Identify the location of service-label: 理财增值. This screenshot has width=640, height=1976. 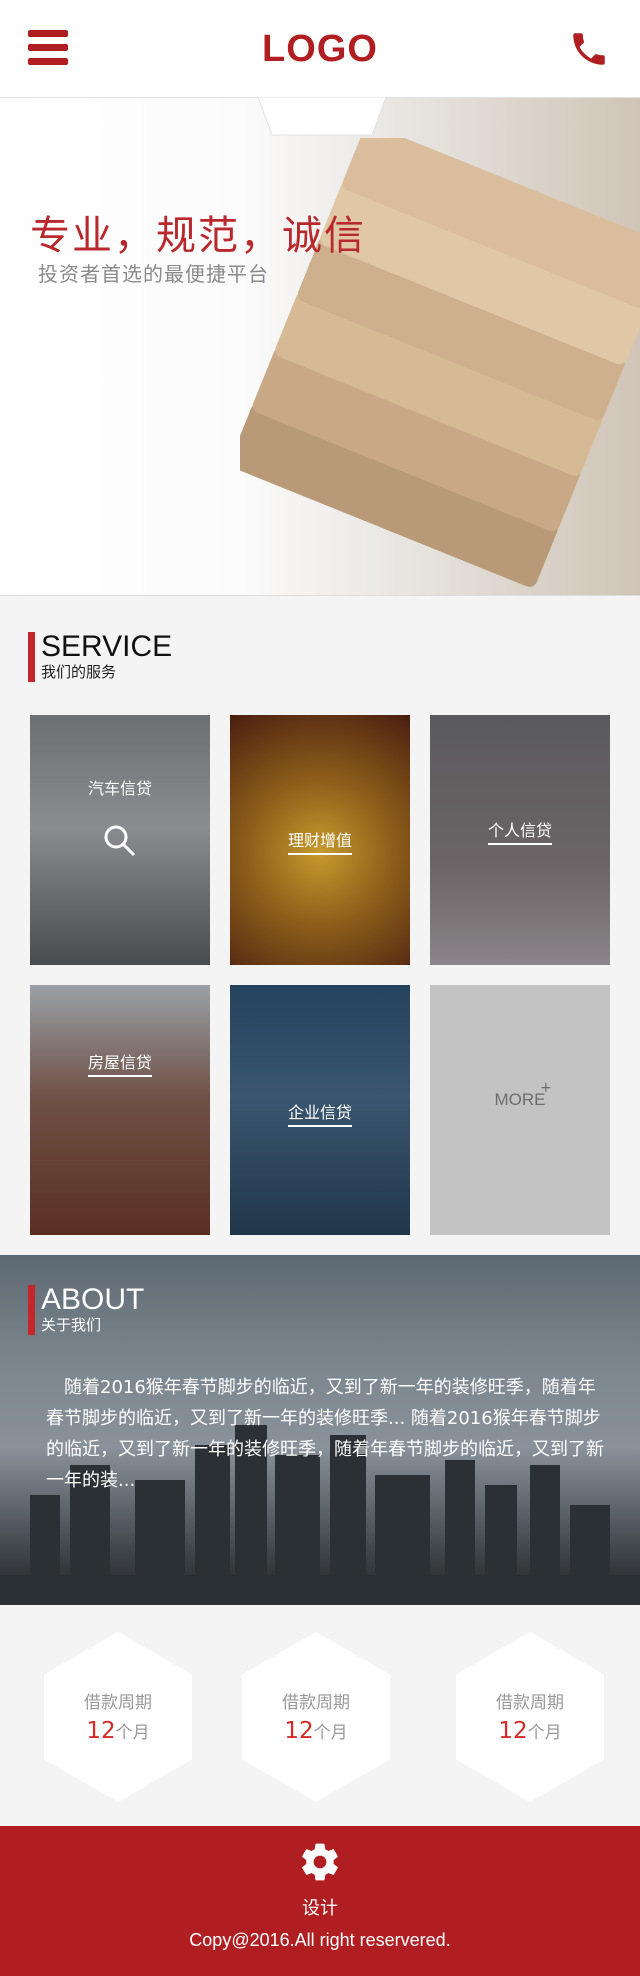
(319, 843).